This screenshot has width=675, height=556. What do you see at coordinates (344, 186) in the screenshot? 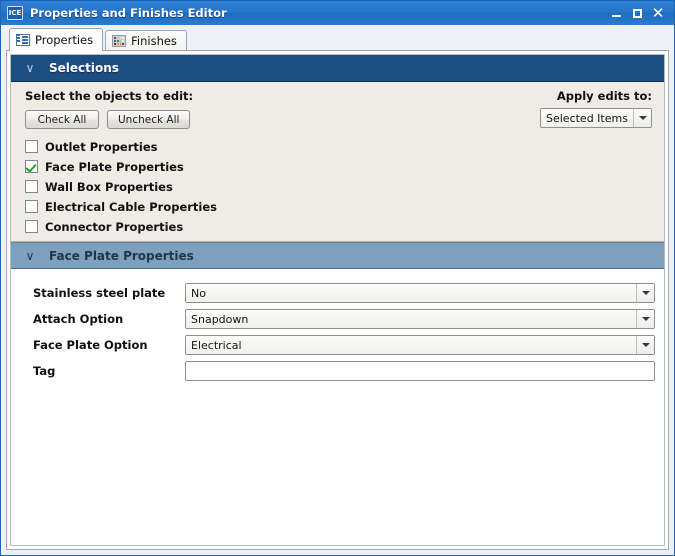
I see `checkbox-row-wall-box-properties: Wall Box Properties` at bounding box center [344, 186].